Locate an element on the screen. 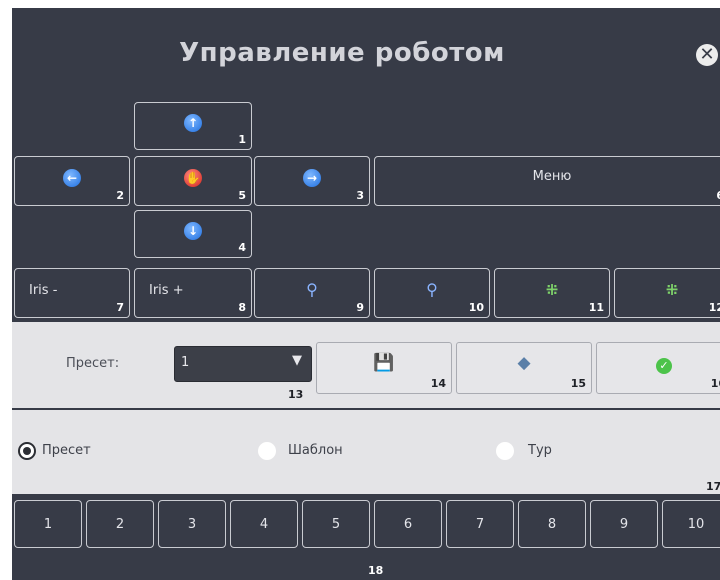  focus-near-button: ⚲ 9 is located at coordinates (312, 293).